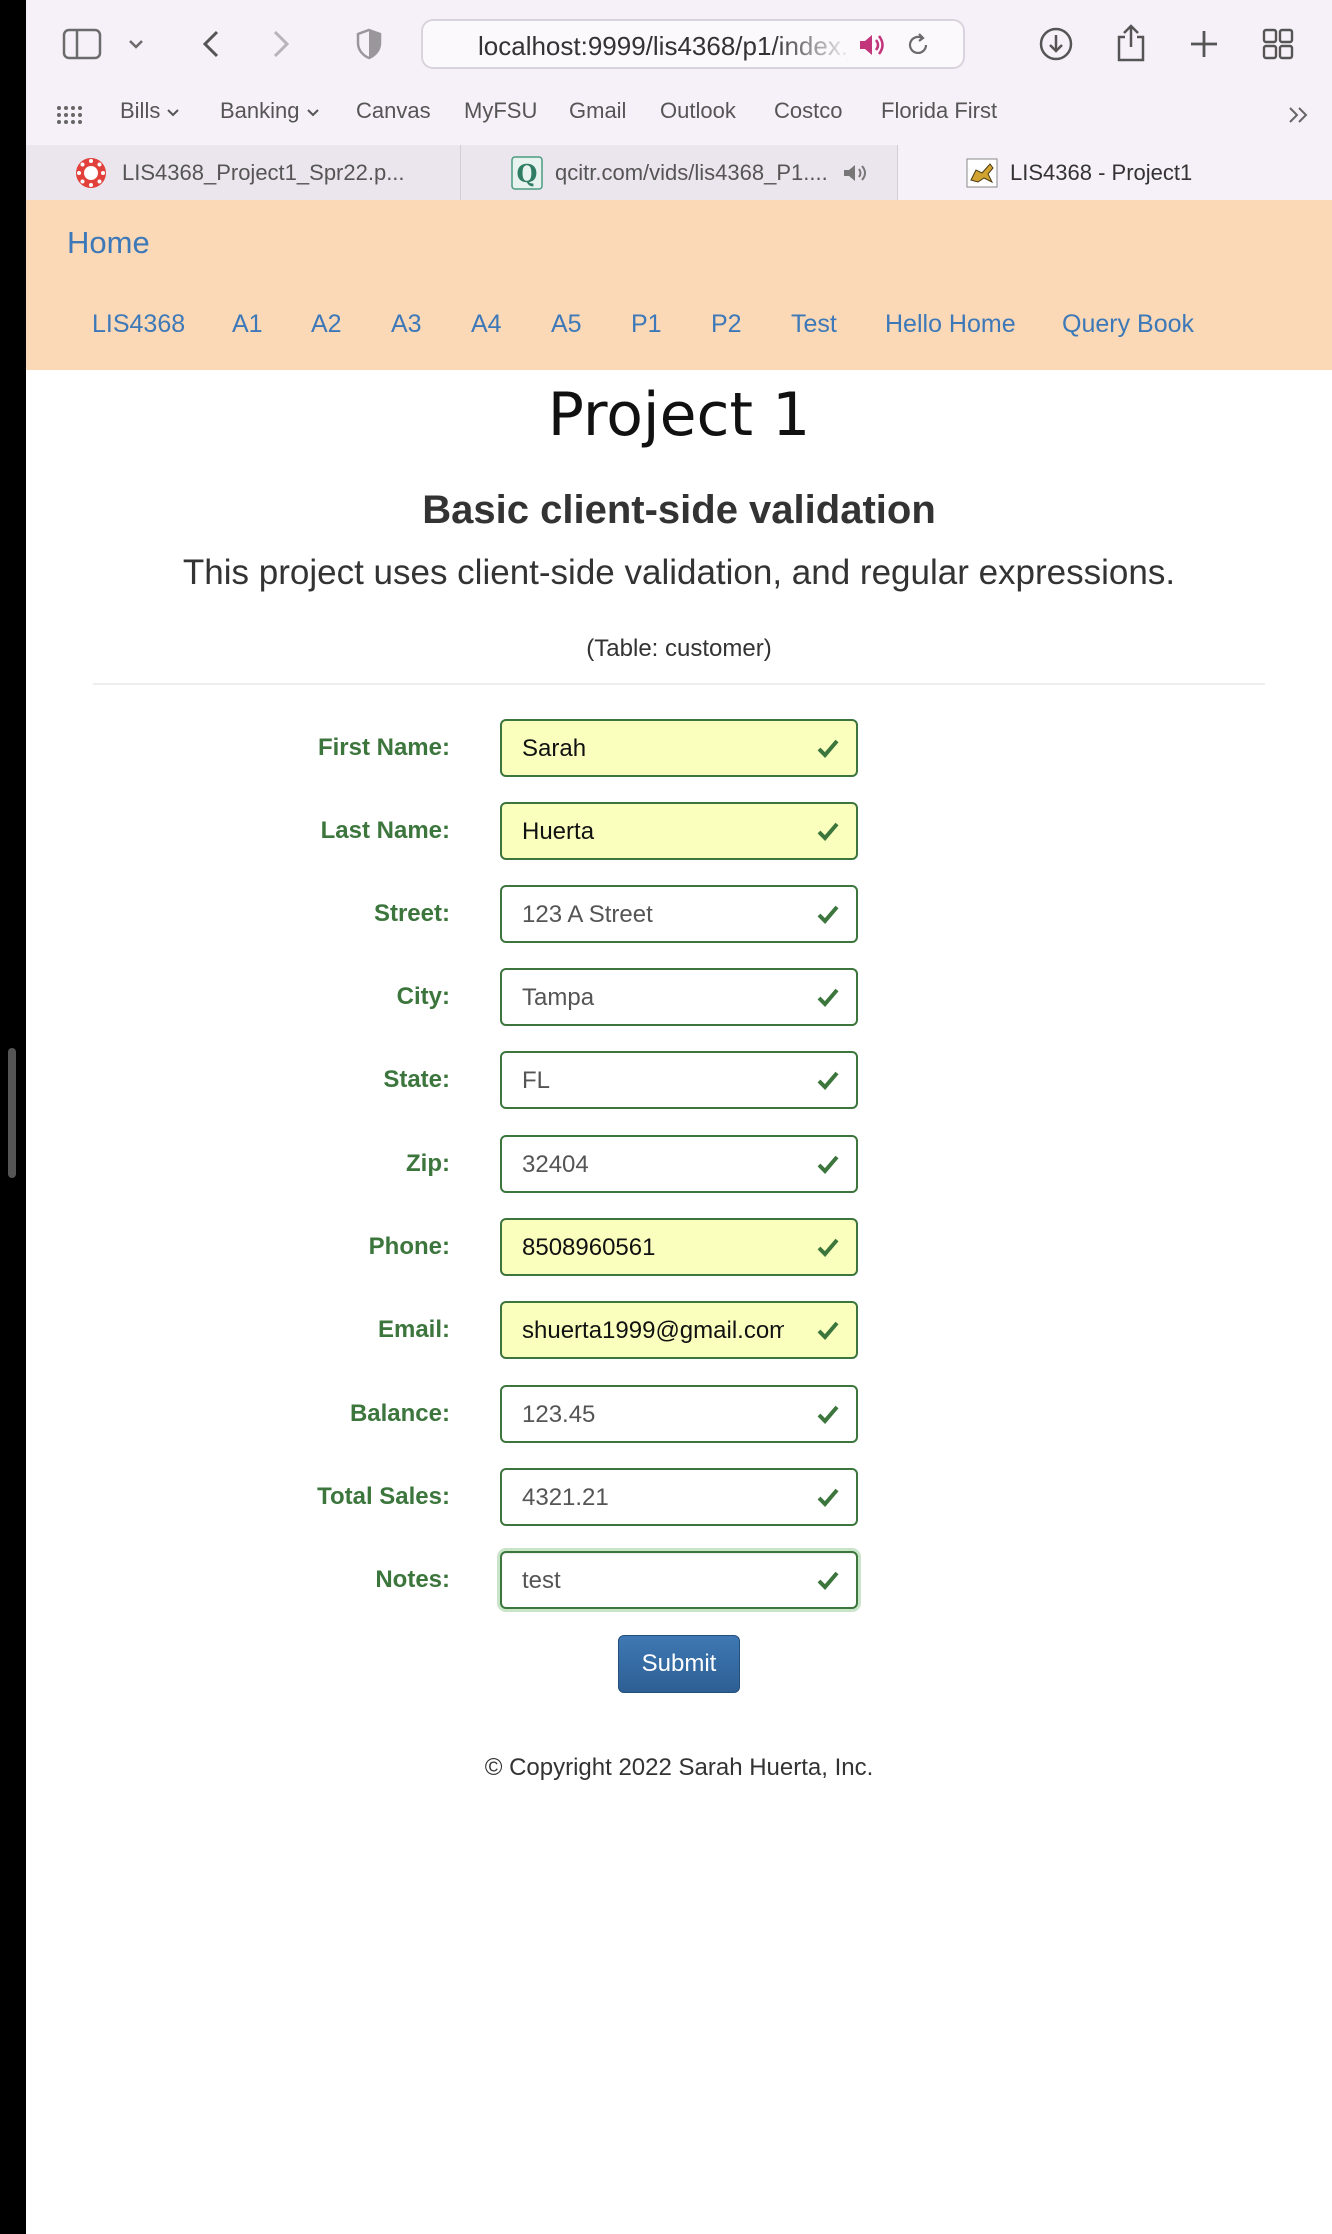 This screenshot has height=2234, width=1332. Describe the element at coordinates (646, 324) in the screenshot. I see `nav-item-p1: P1` at that location.